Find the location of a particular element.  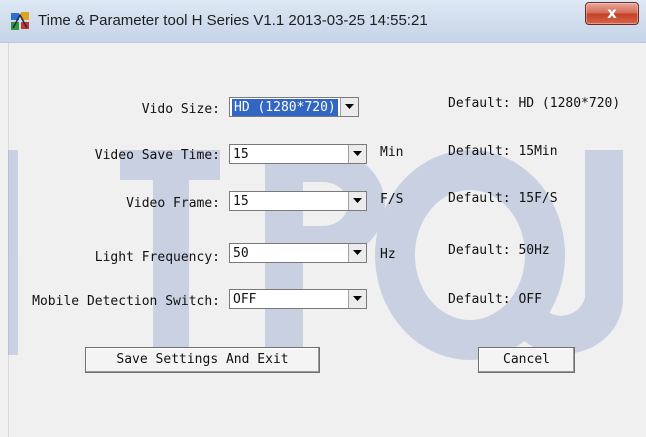

mobile-detection-label: Mobile Detection Switch: is located at coordinates (126, 301).